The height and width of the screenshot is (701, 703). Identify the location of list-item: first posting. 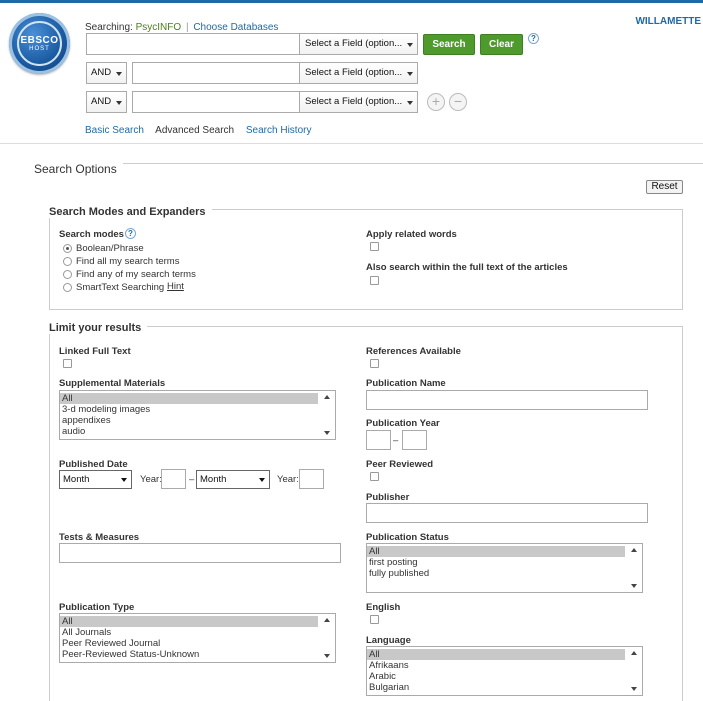
(496, 562).